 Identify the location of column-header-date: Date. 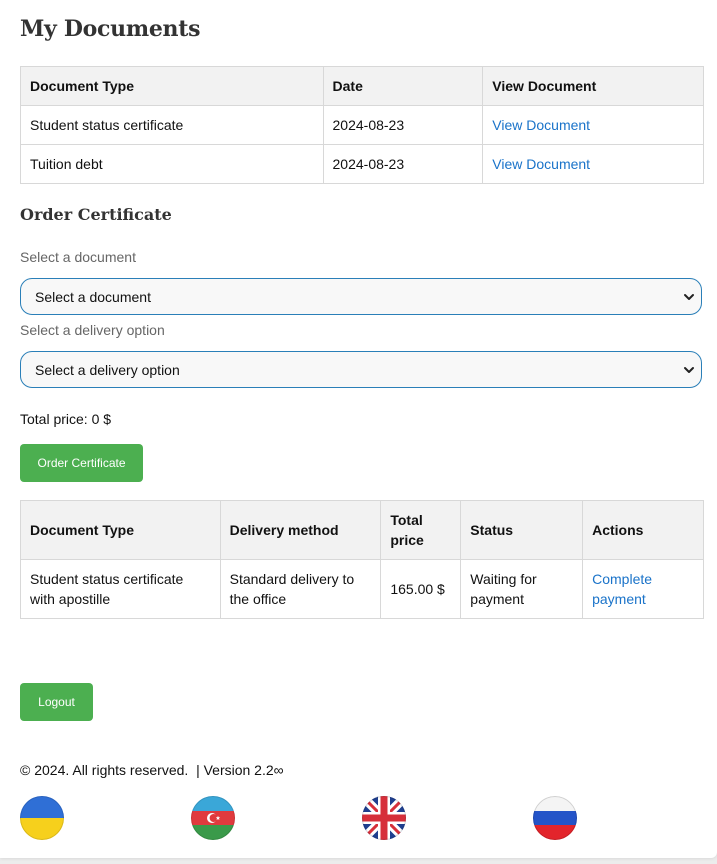
(403, 86).